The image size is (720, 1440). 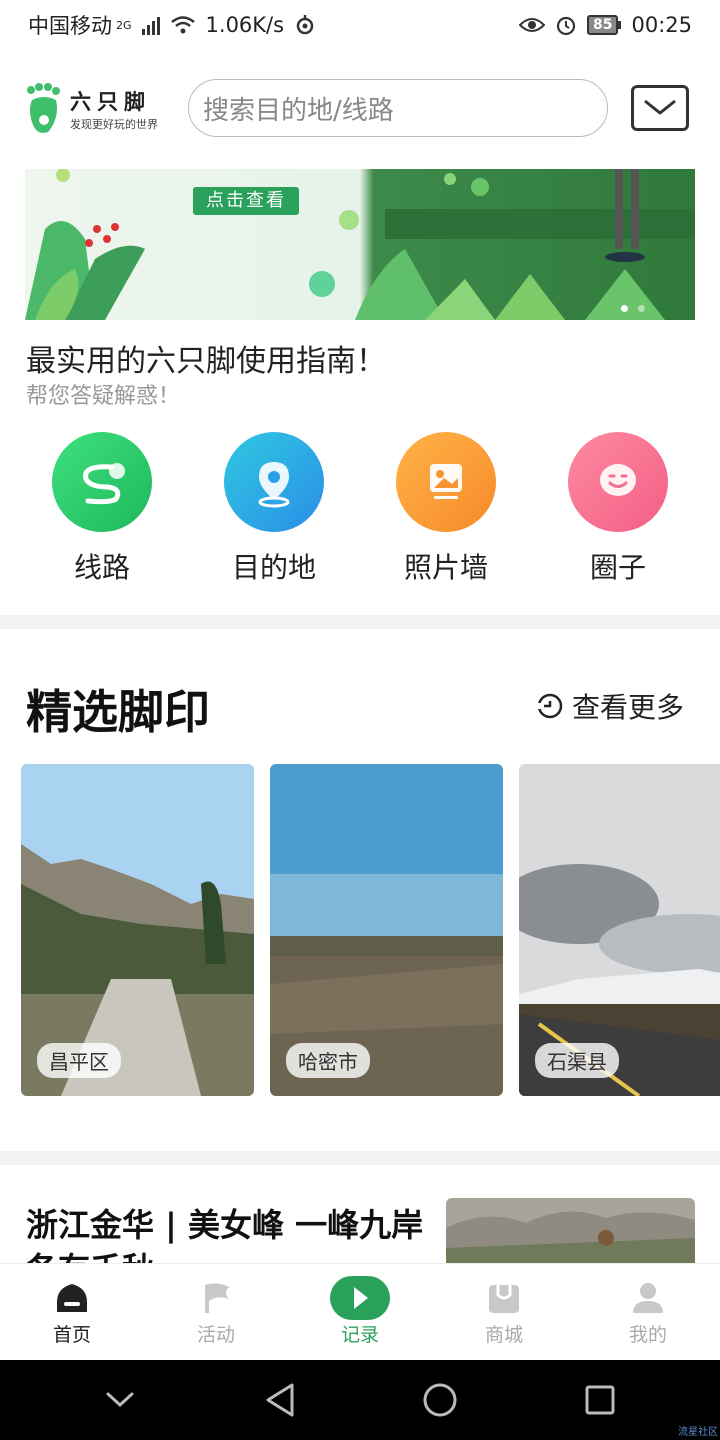 I want to click on tab-record: 记录, so click(x=360, y=1312).